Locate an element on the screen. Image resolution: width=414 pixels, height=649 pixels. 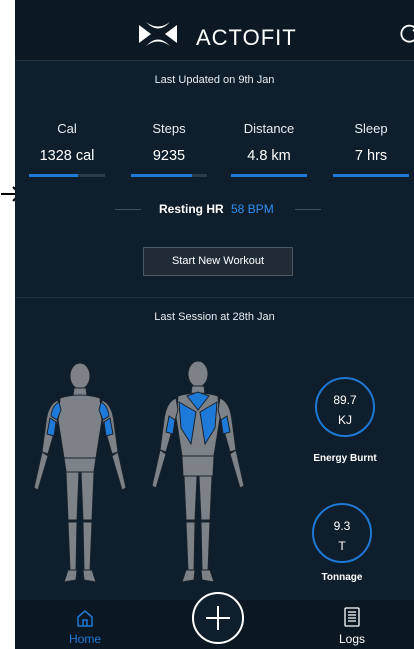
energy-burnt-label: Energy Burnt is located at coordinates (345, 458).